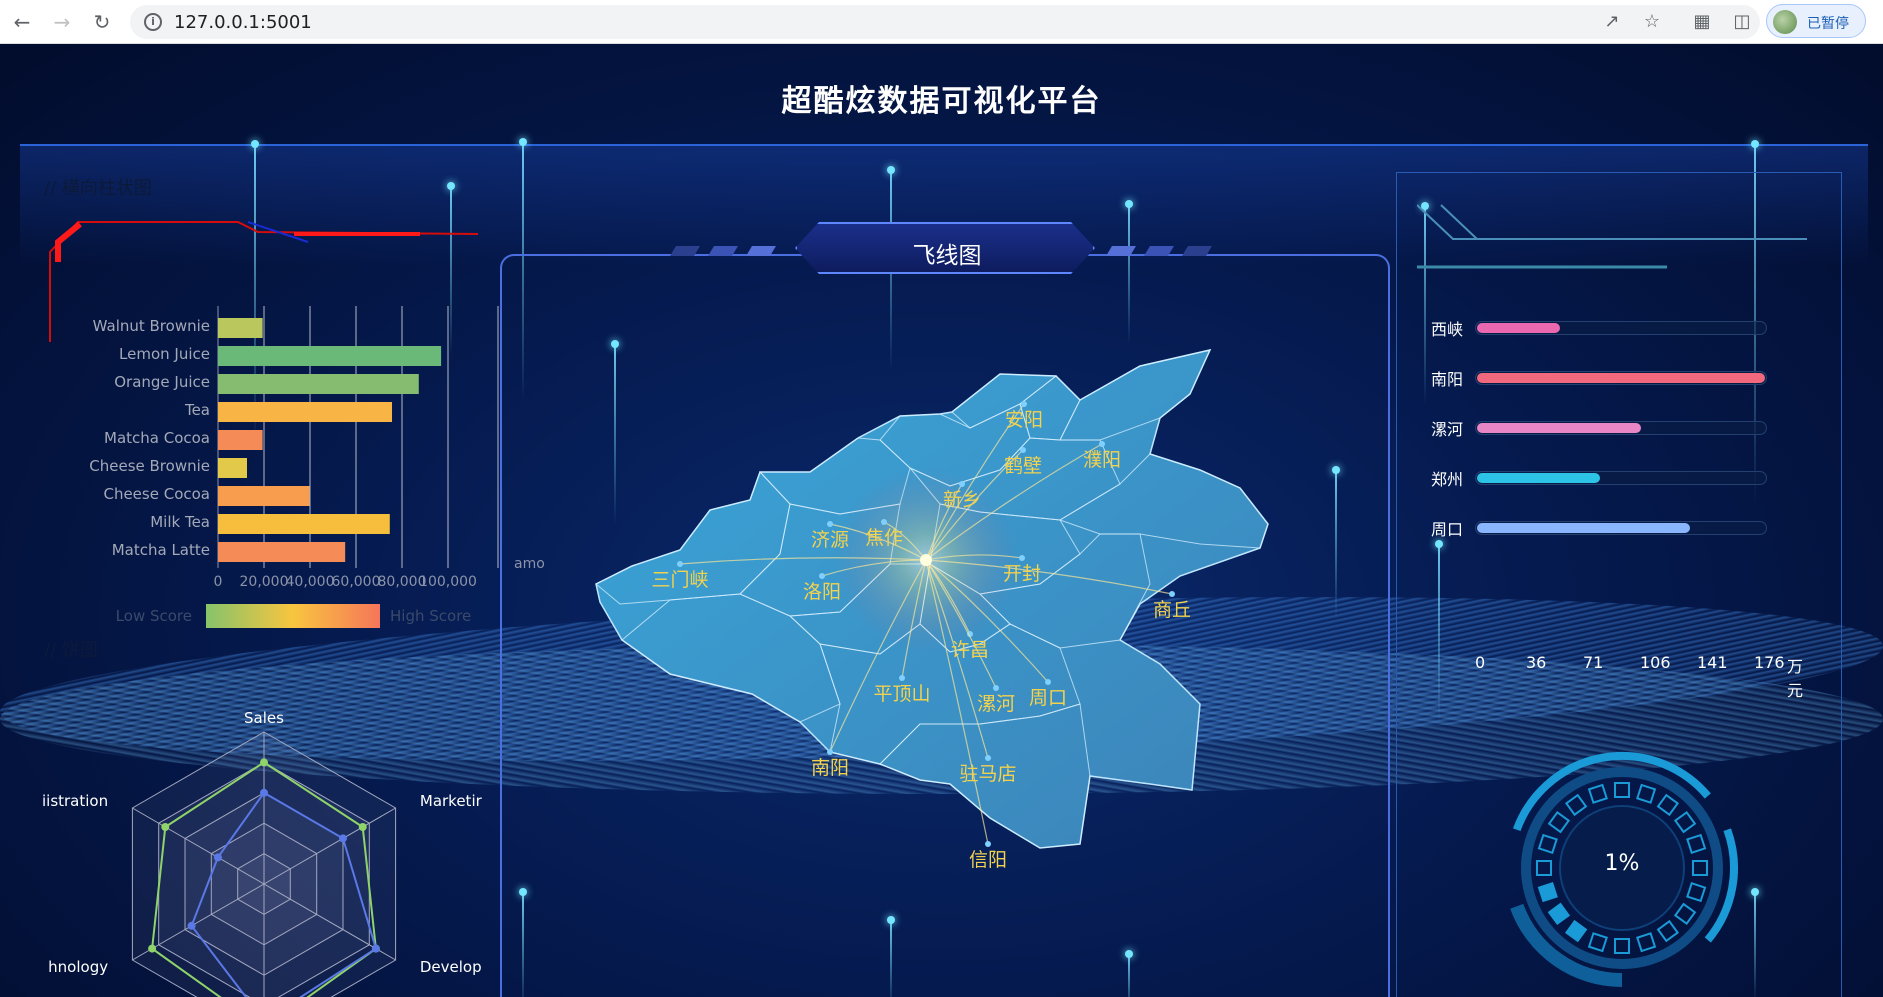 This screenshot has height=997, width=1883. Describe the element at coordinates (1447, 429) in the screenshot. I see `city-bar-label: 漯河` at that location.